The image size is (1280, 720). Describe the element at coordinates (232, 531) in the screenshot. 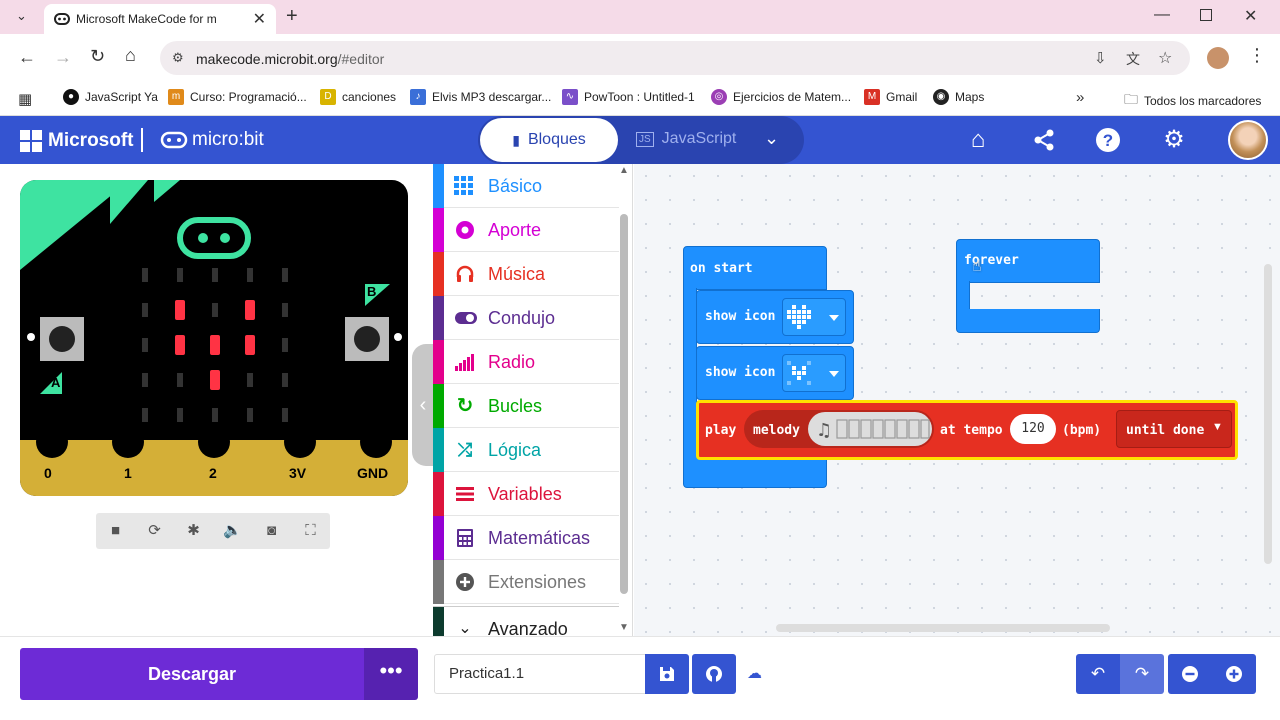

I see `sound-icon: 🔈` at that location.